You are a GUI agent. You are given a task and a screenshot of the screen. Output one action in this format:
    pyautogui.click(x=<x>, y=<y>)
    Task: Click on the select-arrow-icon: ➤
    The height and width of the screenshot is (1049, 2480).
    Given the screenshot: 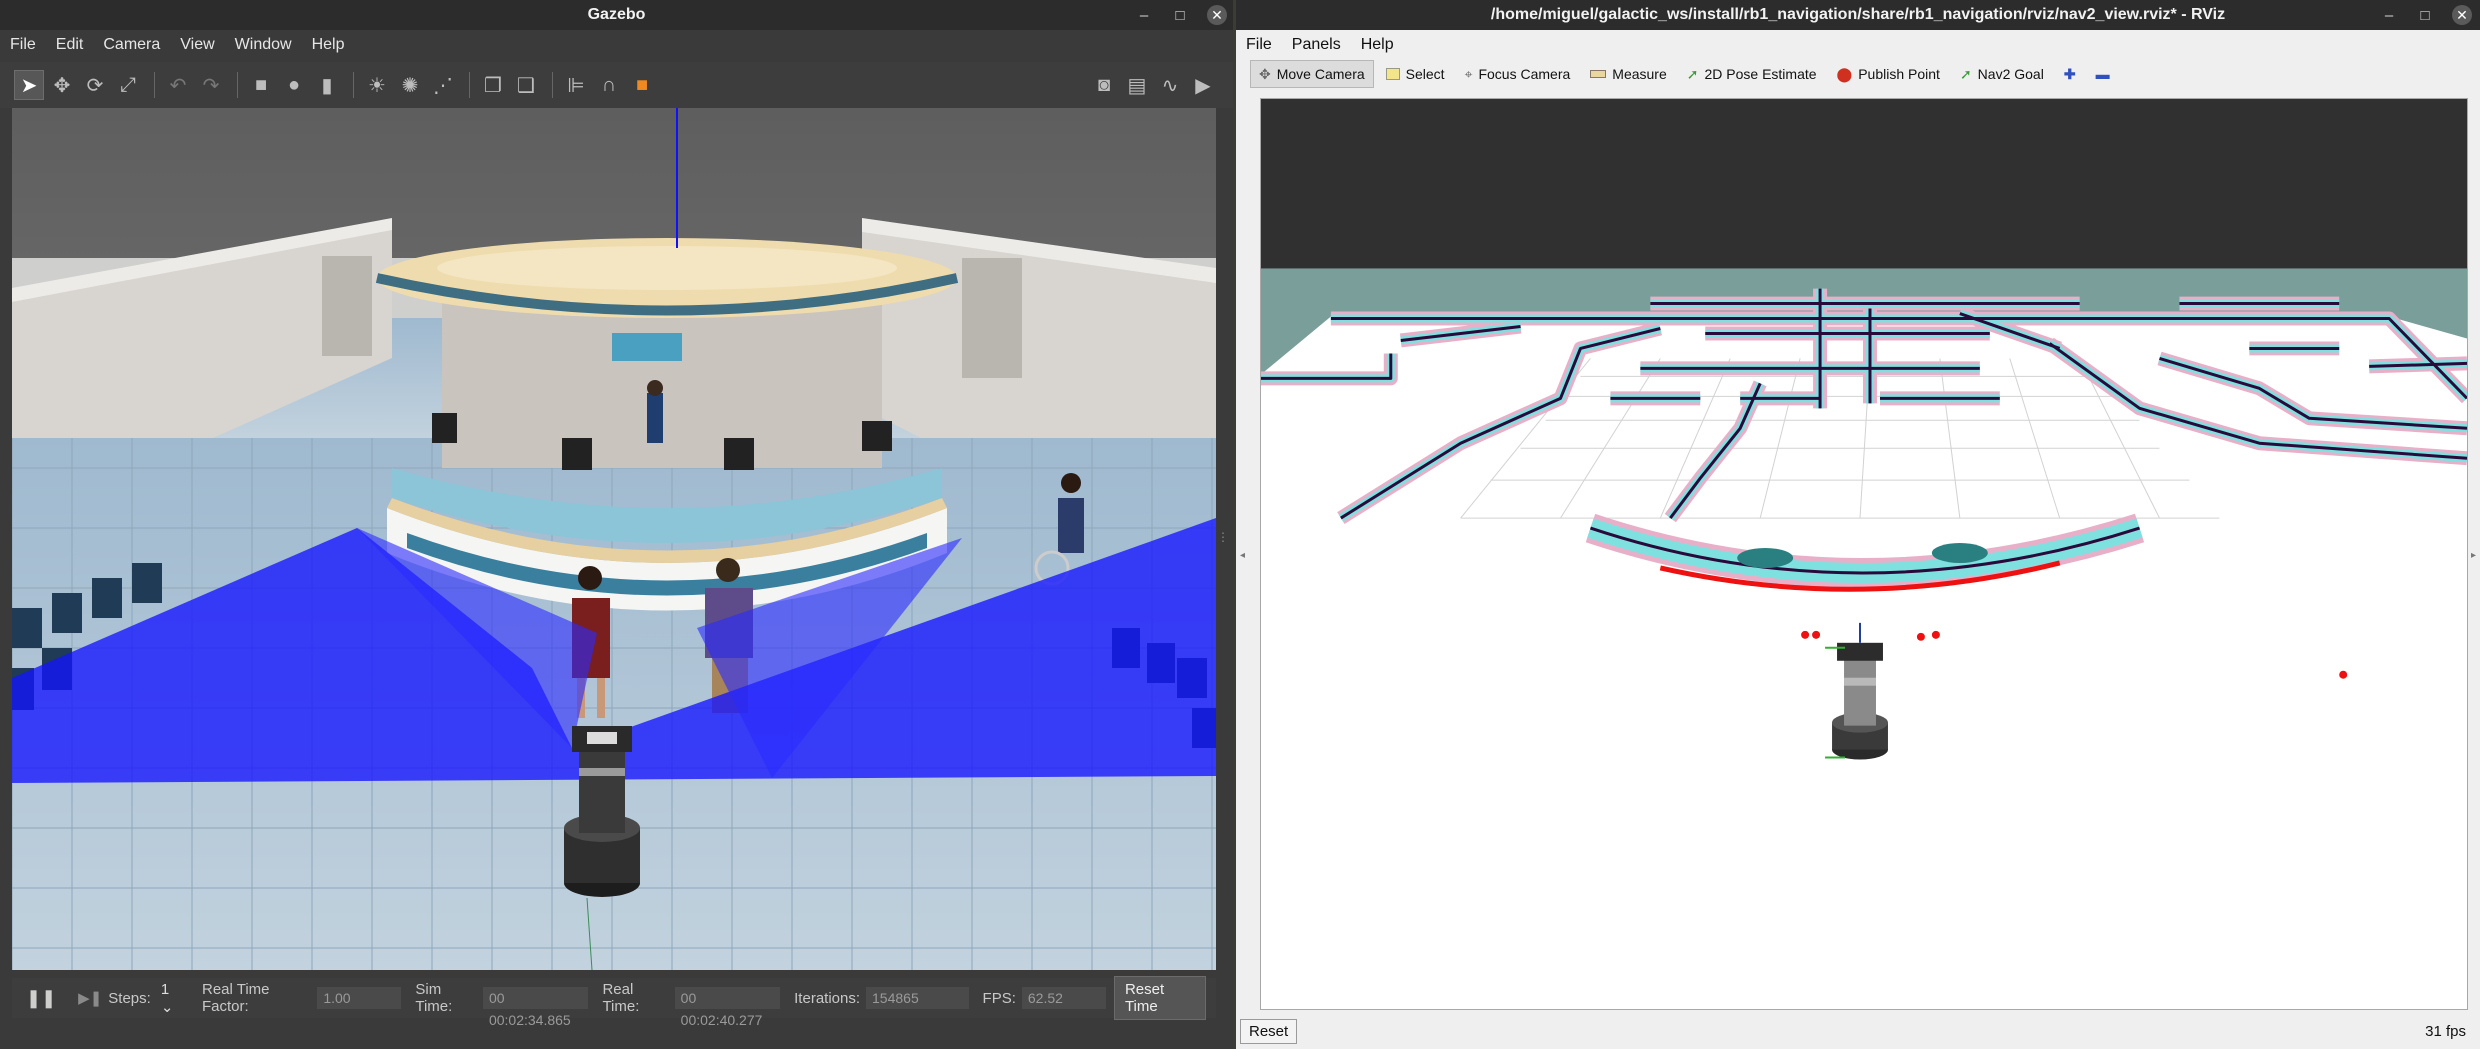 What is the action you would take?
    pyautogui.click(x=29, y=85)
    